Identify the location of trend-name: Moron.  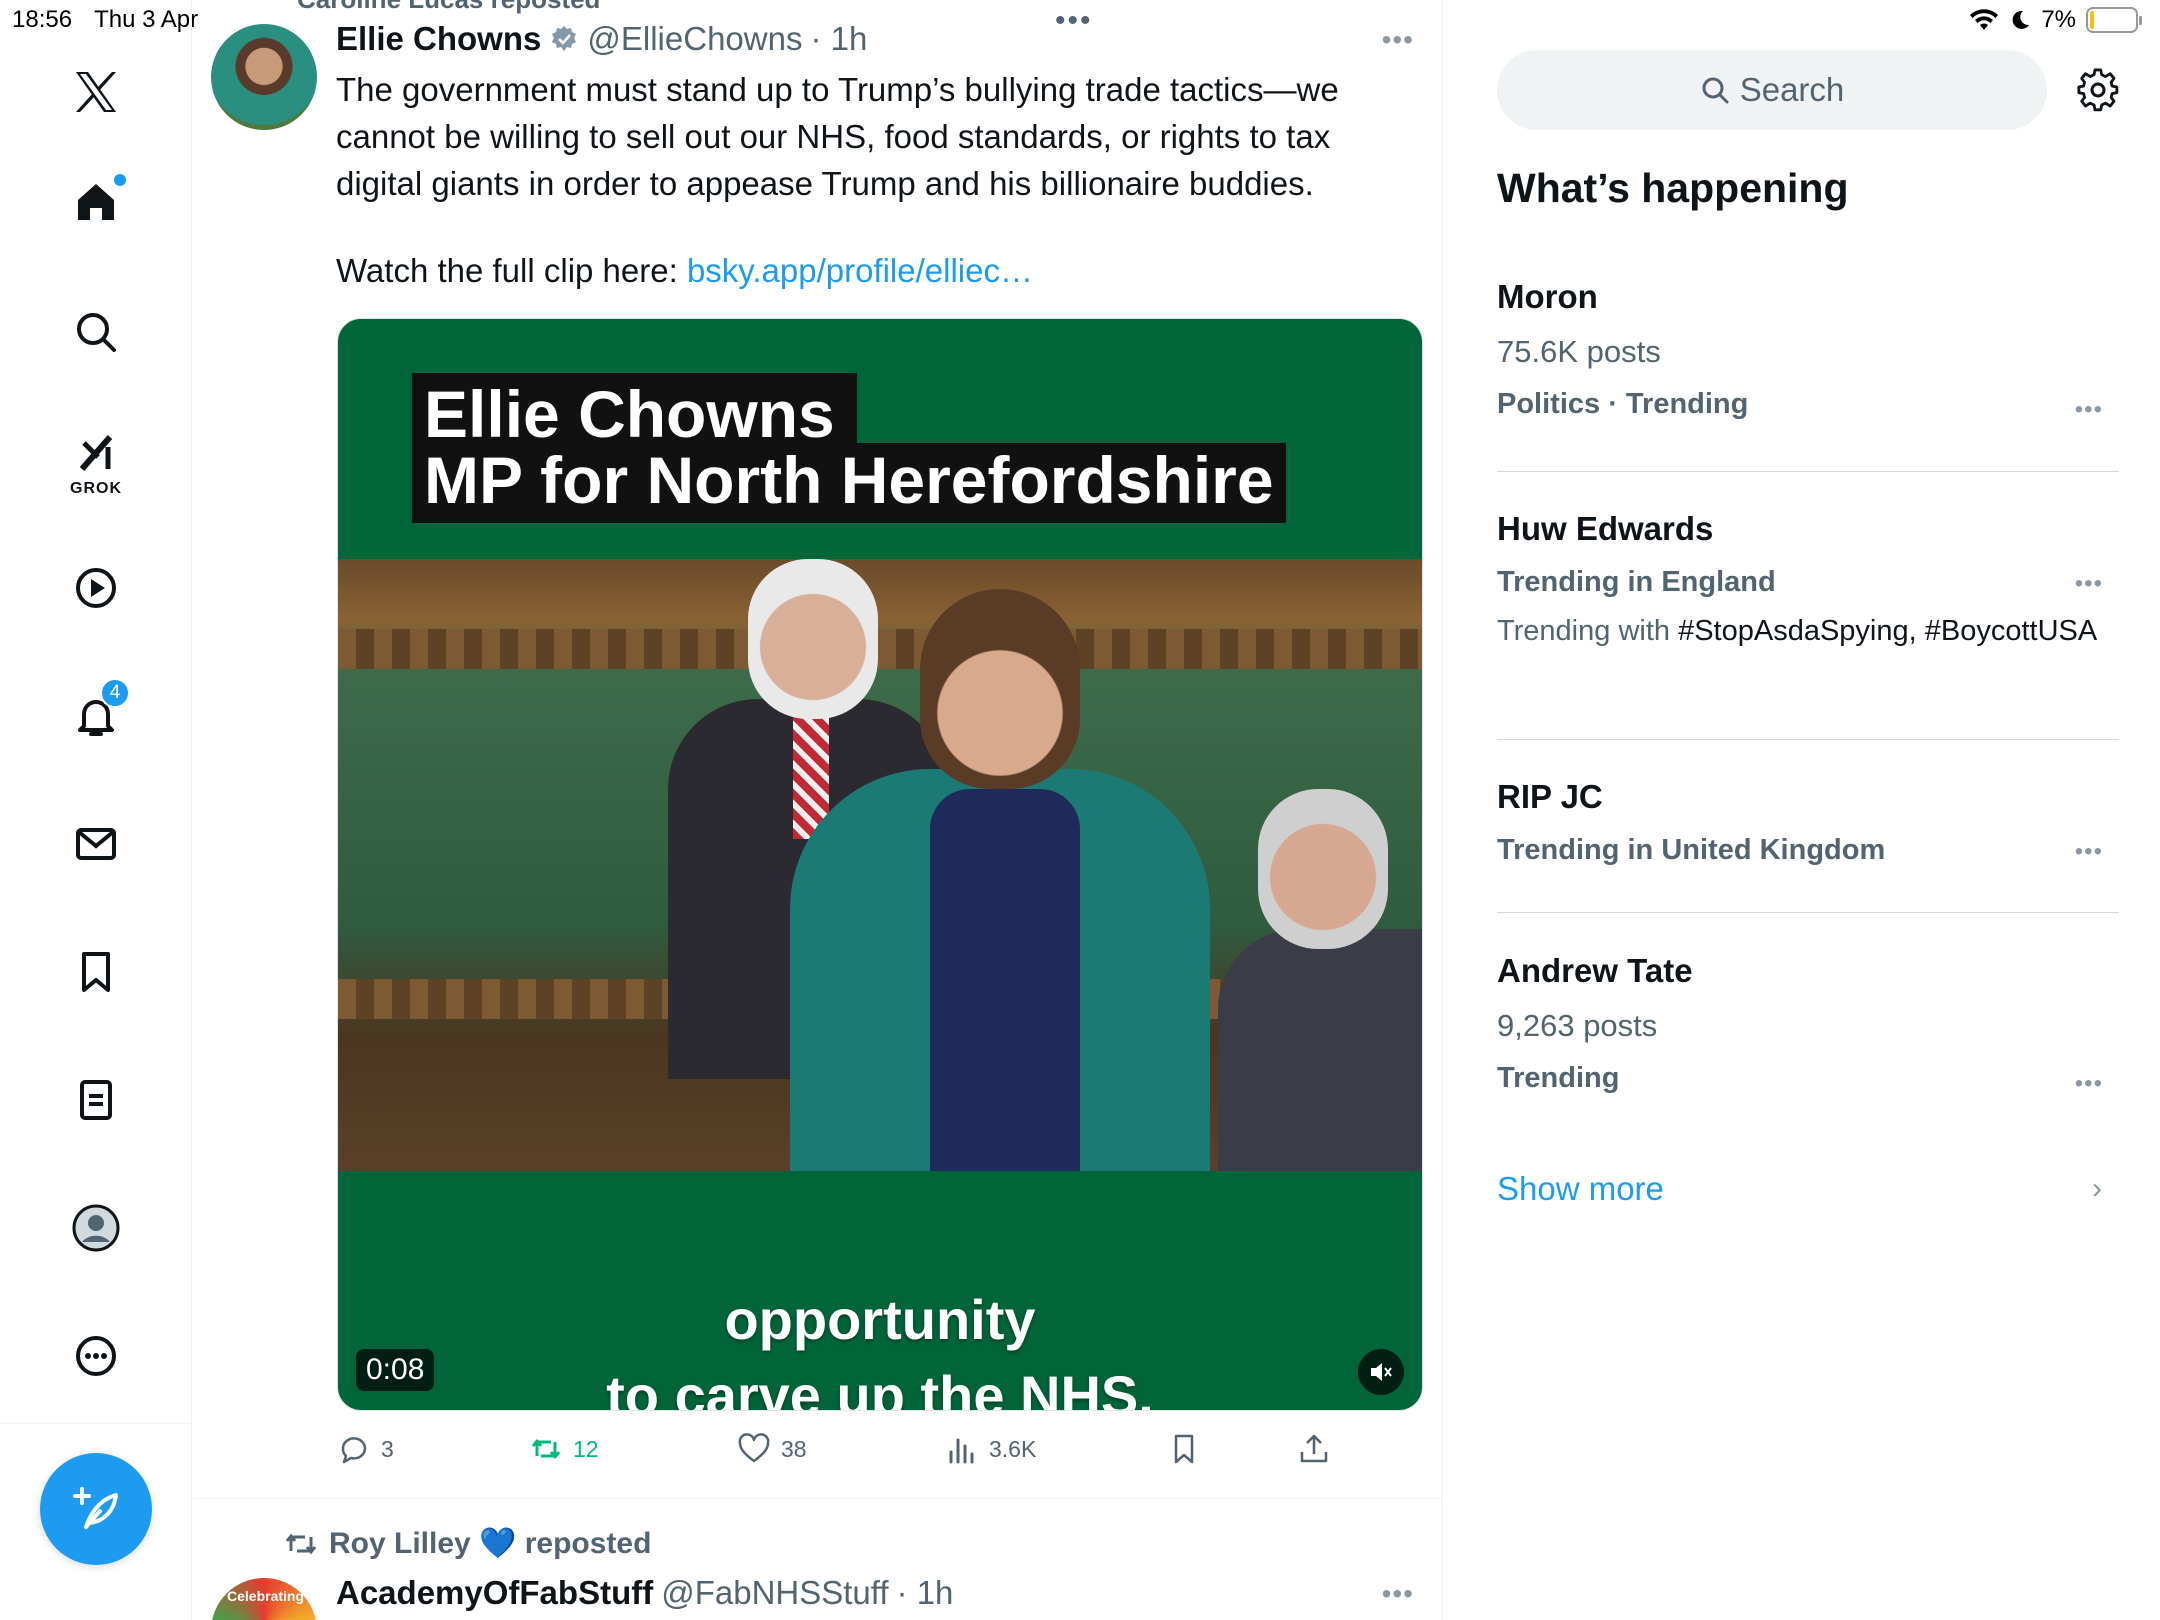
(1547, 296).